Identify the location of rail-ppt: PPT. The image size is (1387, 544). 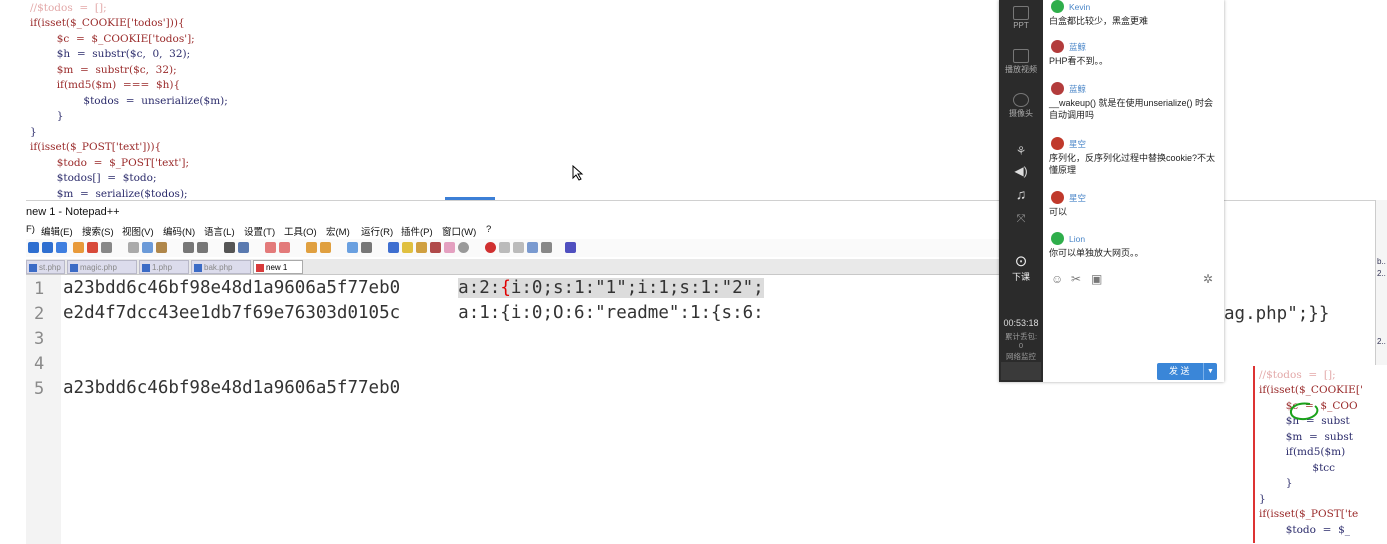
(1021, 18).